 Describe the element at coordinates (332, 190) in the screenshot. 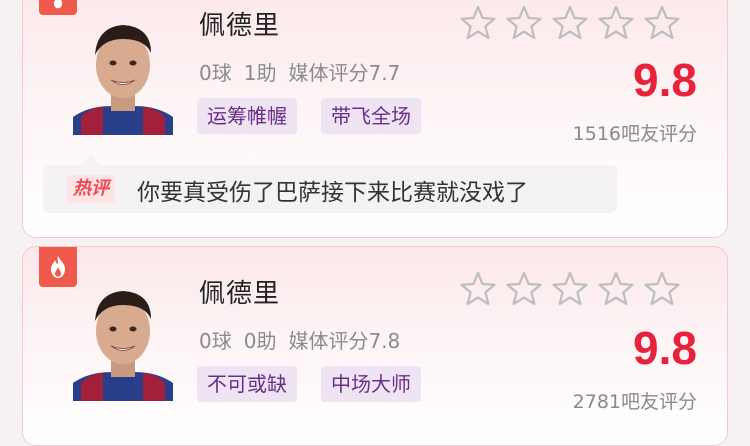

I see `hot-comment-text: 你要真受伤了巴萨接下来比赛就没戏了` at that location.